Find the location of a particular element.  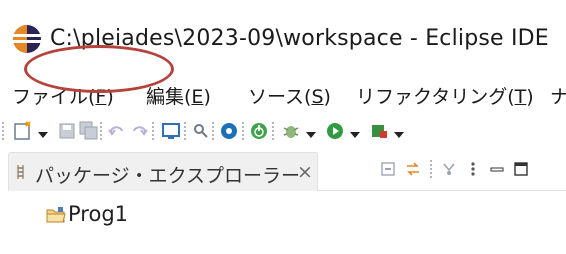

save-all-icon is located at coordinates (89, 131).